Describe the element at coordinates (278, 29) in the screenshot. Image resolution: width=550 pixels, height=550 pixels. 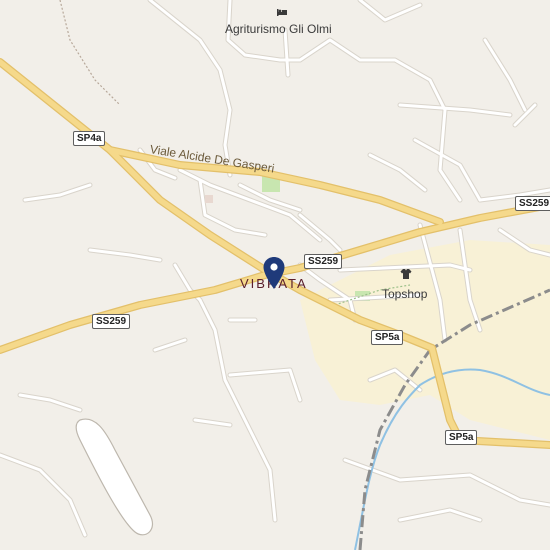
I see `poi-label-agriturismo: Agriturismo Gli Olmi` at that location.